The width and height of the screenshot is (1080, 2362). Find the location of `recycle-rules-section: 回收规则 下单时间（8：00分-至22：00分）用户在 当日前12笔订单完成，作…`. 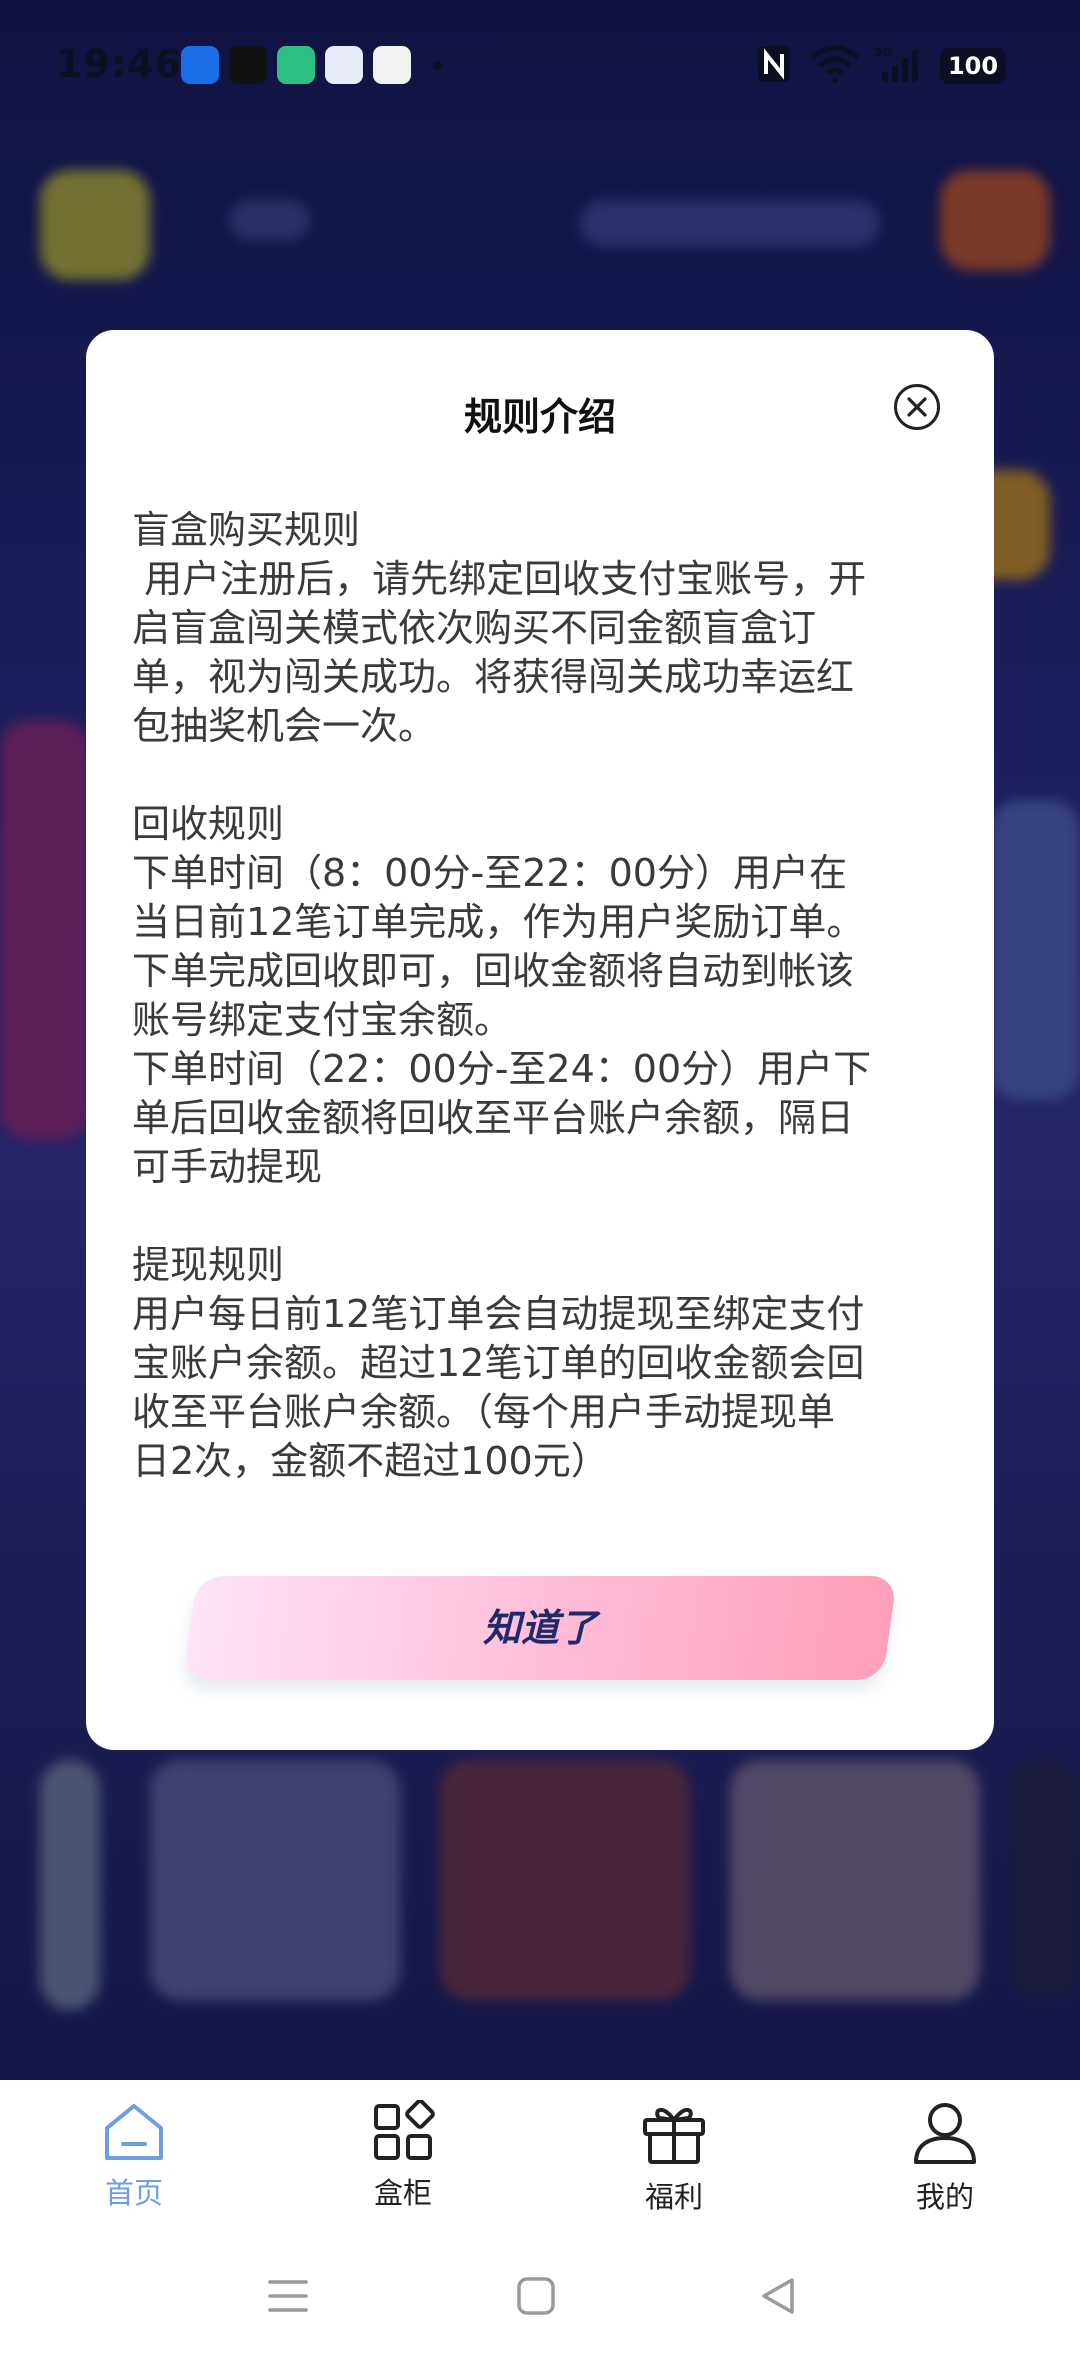

recycle-rules-section: 回收规则 下单时间（8：00分-至22：00分）用户在 当日前12笔订单完成，作… is located at coordinates (542, 996).